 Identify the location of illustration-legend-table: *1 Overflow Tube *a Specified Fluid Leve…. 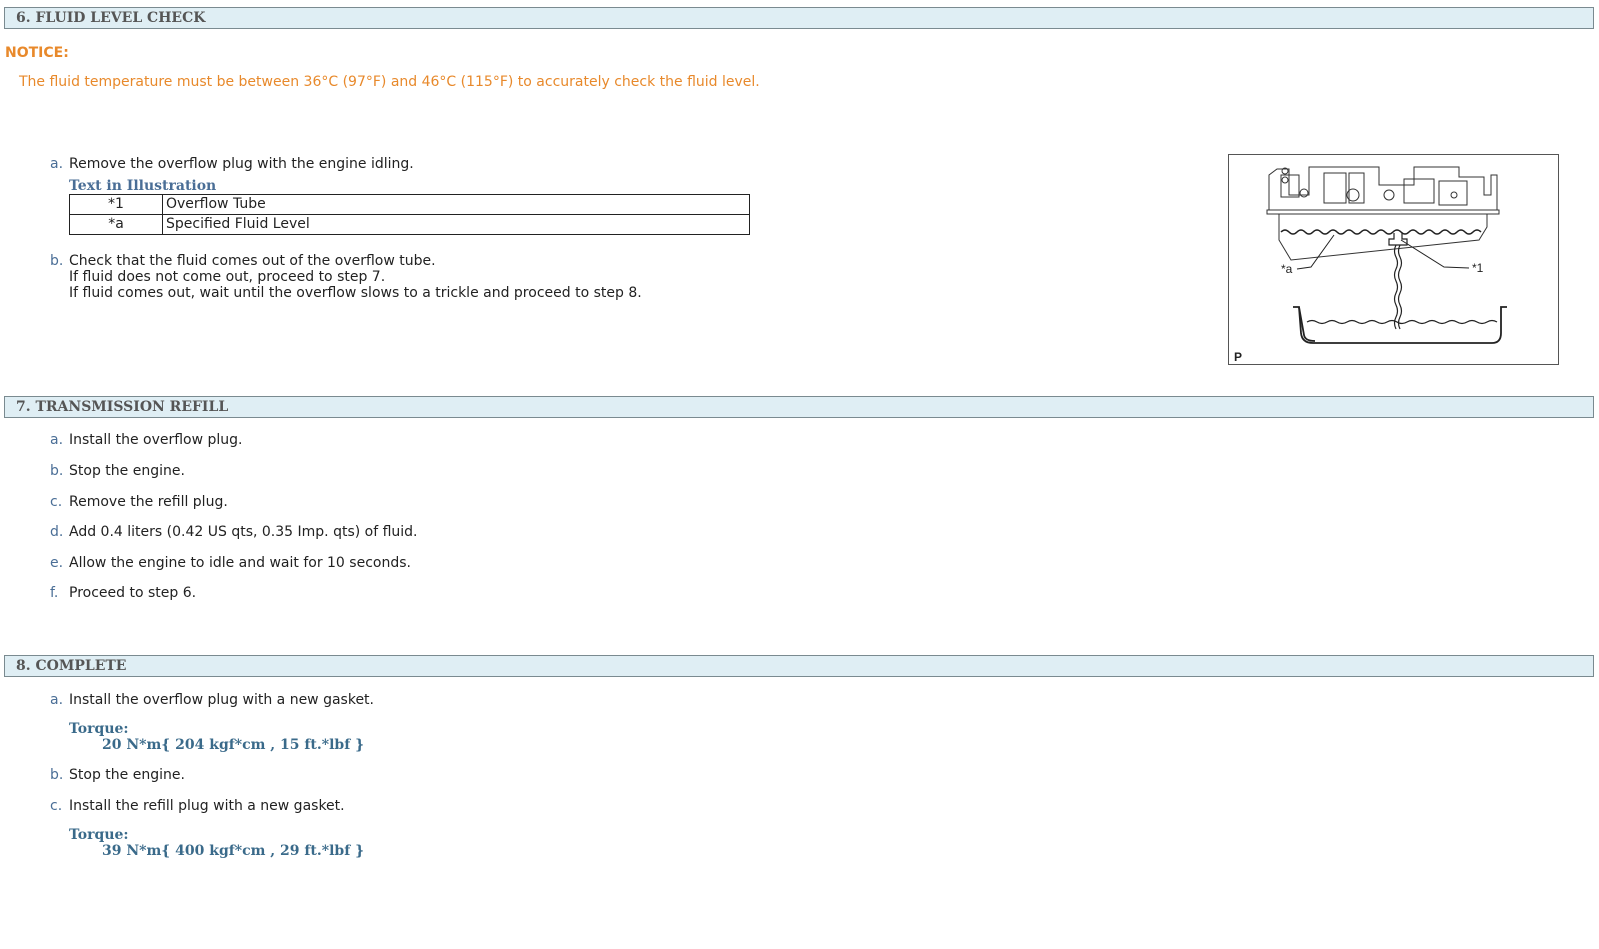
(409, 214).